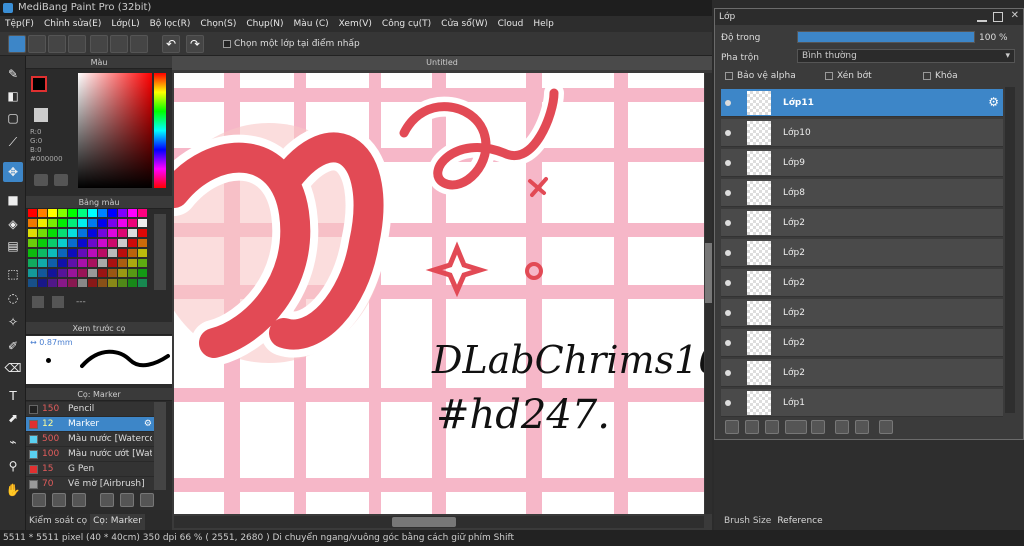  What do you see at coordinates (58, 522) in the screenshot?
I see `tab-brush-control: Kiểm soát cọ` at bounding box center [58, 522].